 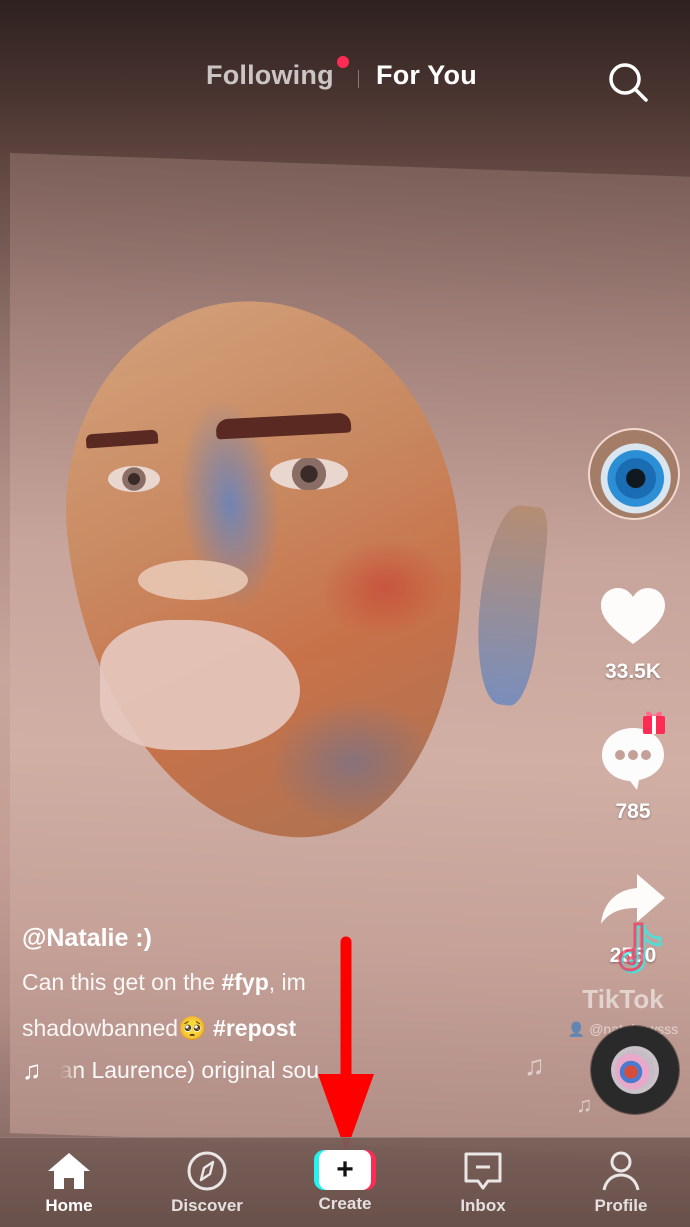 What do you see at coordinates (584, 1104) in the screenshot?
I see `floating-music-note-icon: ♫` at bounding box center [584, 1104].